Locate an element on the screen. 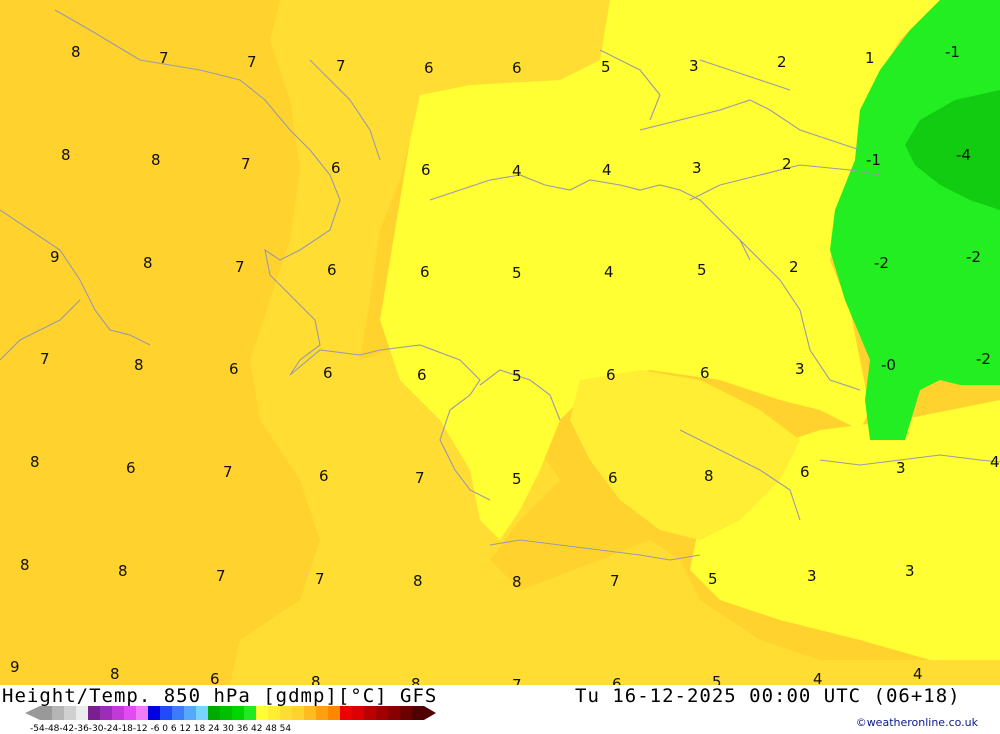 The image size is (1000, 734). valid-time: Tu 16-12-2025 00:00 UTC (06+18) is located at coordinates (768, 696).